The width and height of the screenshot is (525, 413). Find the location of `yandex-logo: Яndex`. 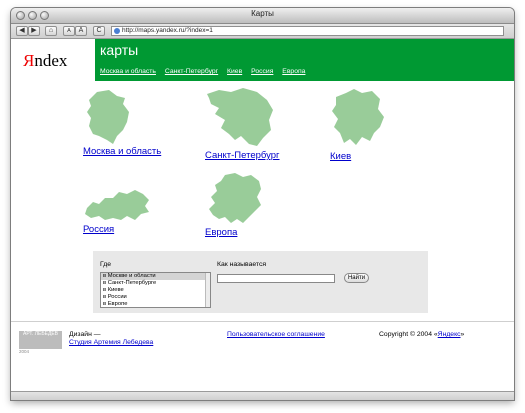

yandex-logo: Яndex is located at coordinates (45, 61).